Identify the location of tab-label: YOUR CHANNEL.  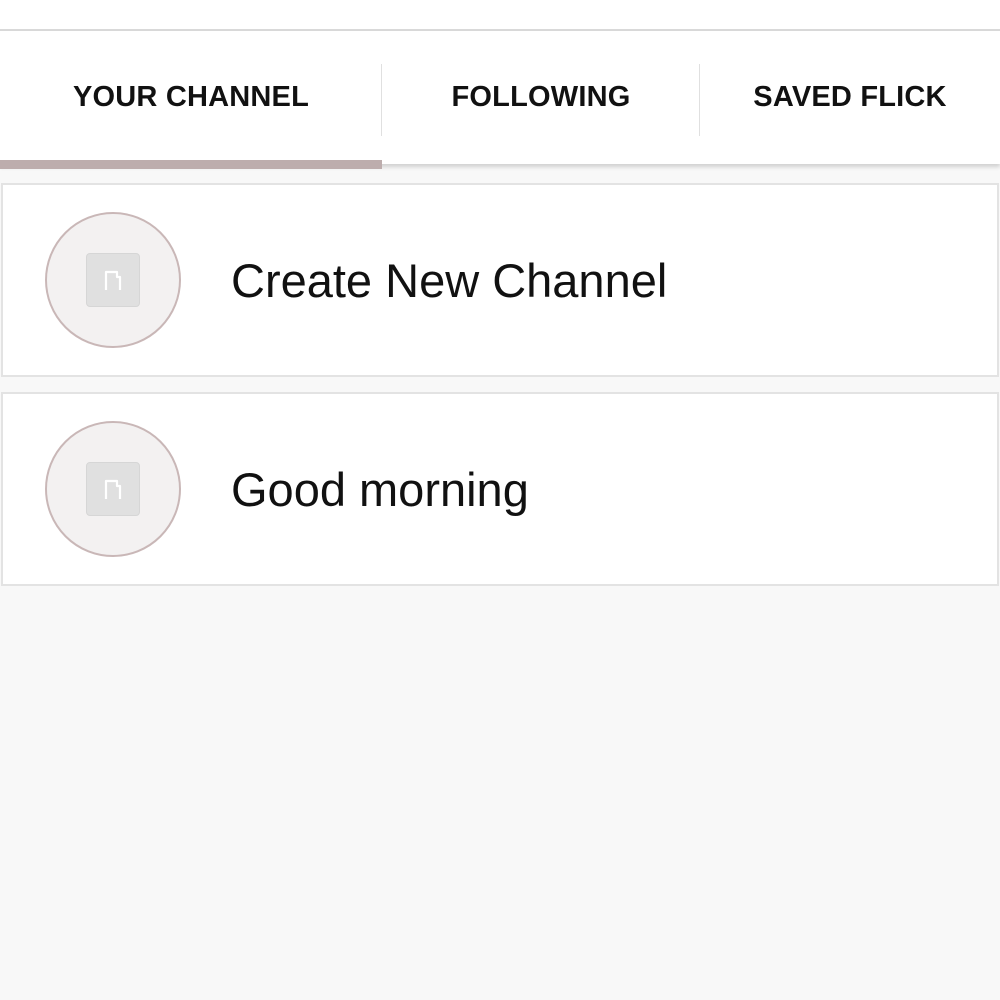
(190, 97).